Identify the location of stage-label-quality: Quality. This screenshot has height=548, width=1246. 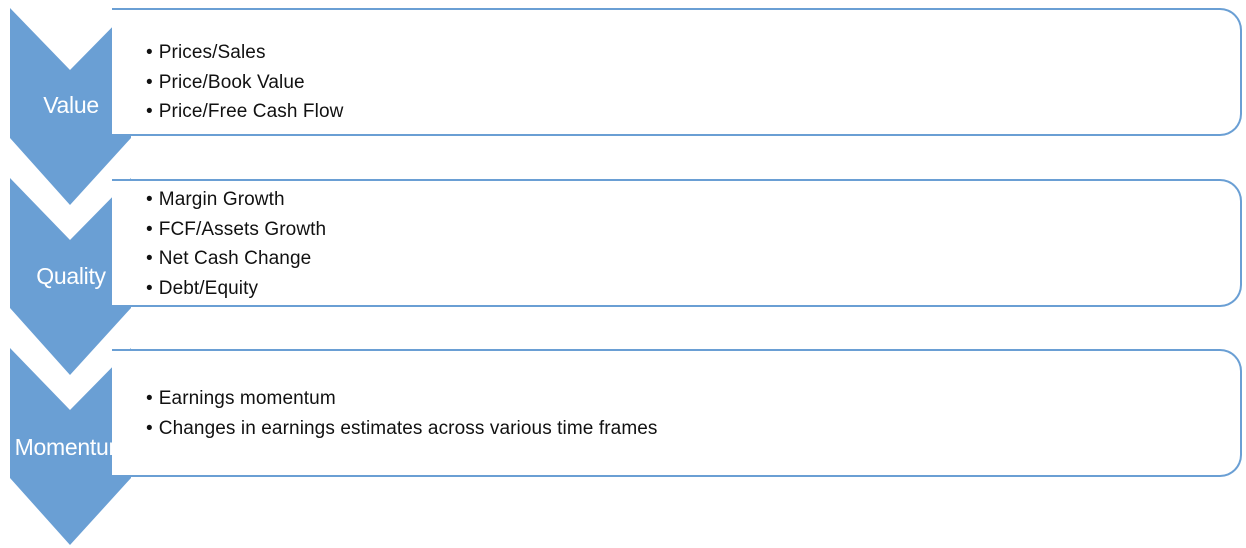
(71, 276).